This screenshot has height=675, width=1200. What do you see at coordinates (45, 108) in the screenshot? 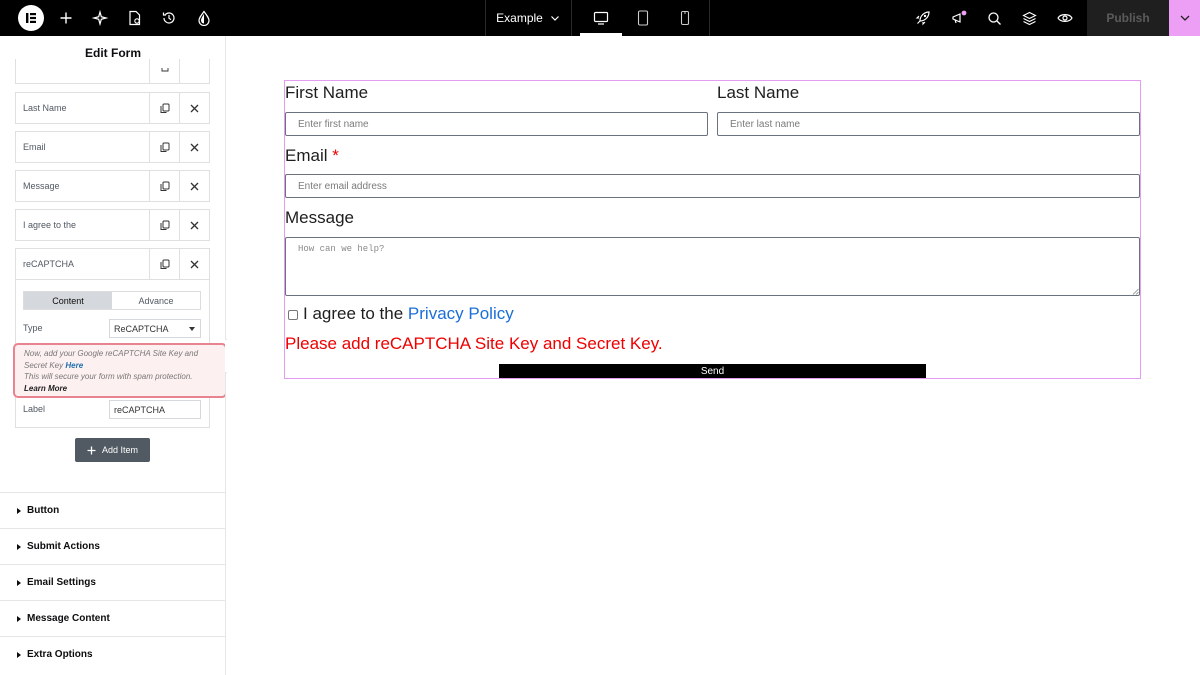
I see `repeater-item-label: Last Name` at bounding box center [45, 108].